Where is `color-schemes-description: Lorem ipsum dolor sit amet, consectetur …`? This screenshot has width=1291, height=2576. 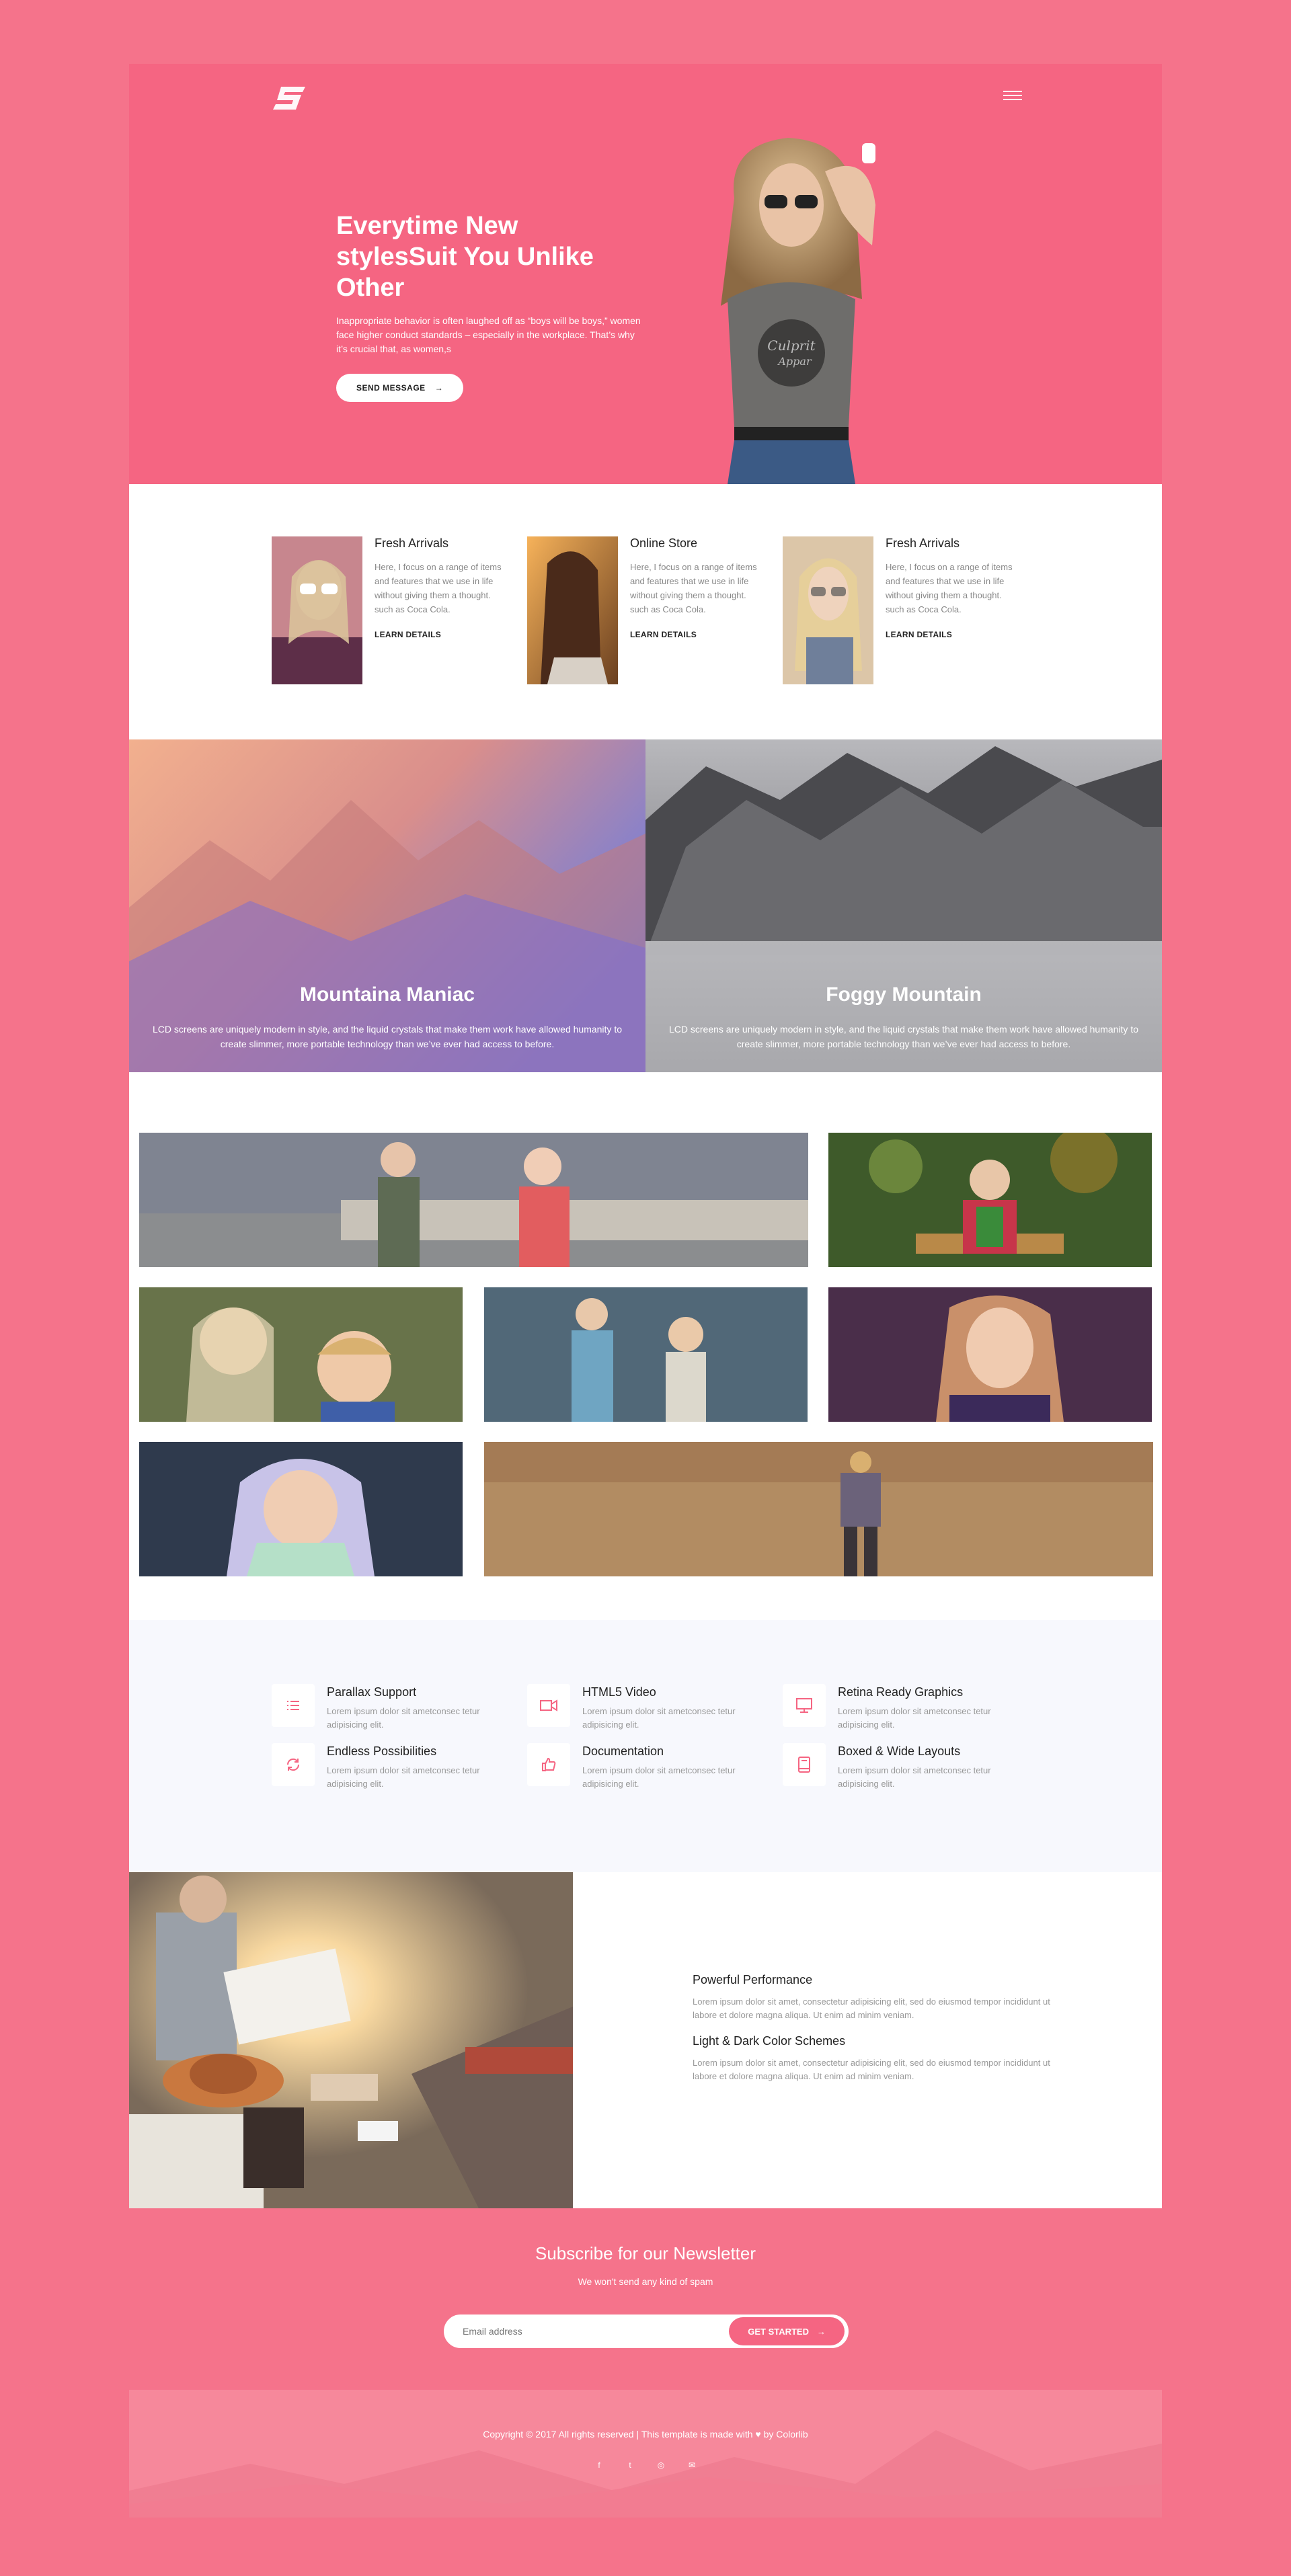
color-schemes-description: Lorem ipsum dolor sit amet, consectetur … is located at coordinates (871, 2069).